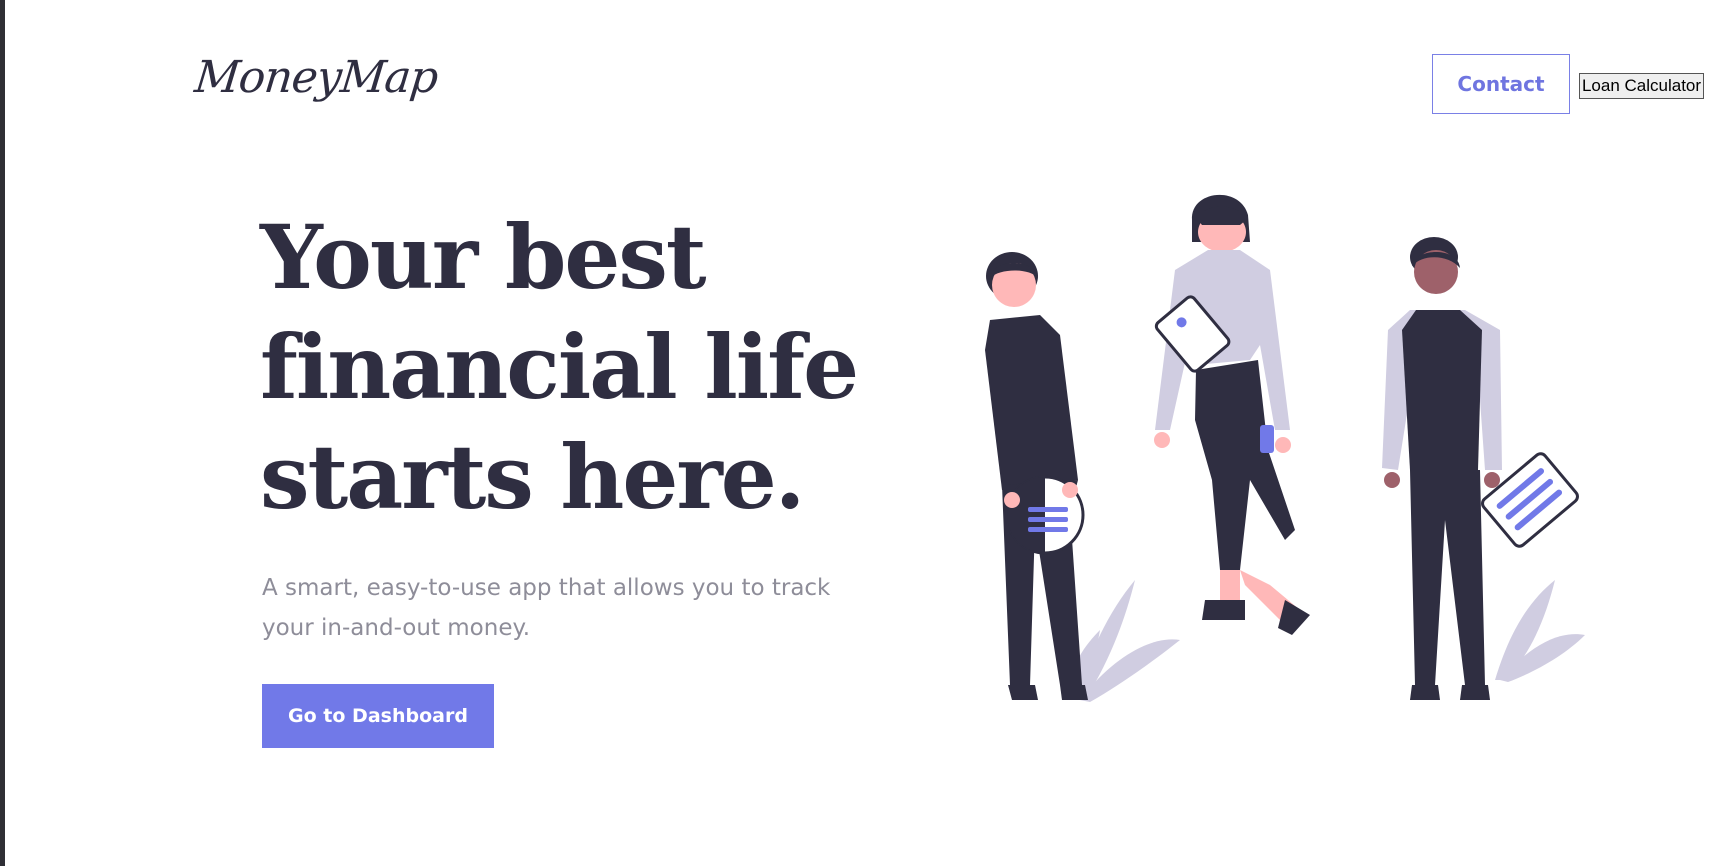  Describe the element at coordinates (378, 716) in the screenshot. I see `go-to-dashboard-button: Go to Dashboard` at that location.